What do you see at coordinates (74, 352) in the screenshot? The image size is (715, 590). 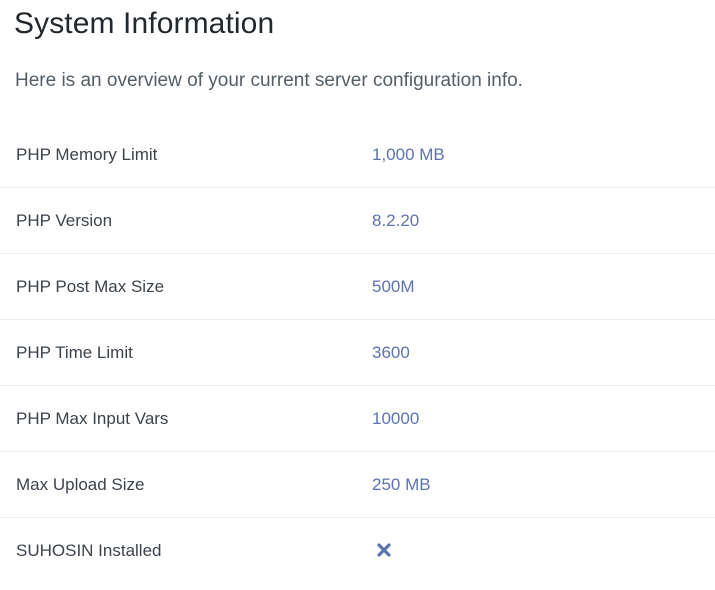 I see `info-label: PHP Time Limit` at bounding box center [74, 352].